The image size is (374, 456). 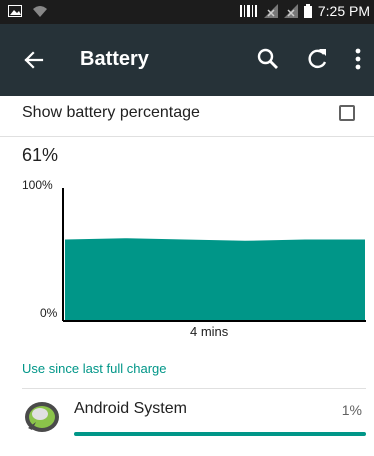 What do you see at coordinates (347, 113) in the screenshot?
I see `show-battery-percentage-checkbox` at bounding box center [347, 113].